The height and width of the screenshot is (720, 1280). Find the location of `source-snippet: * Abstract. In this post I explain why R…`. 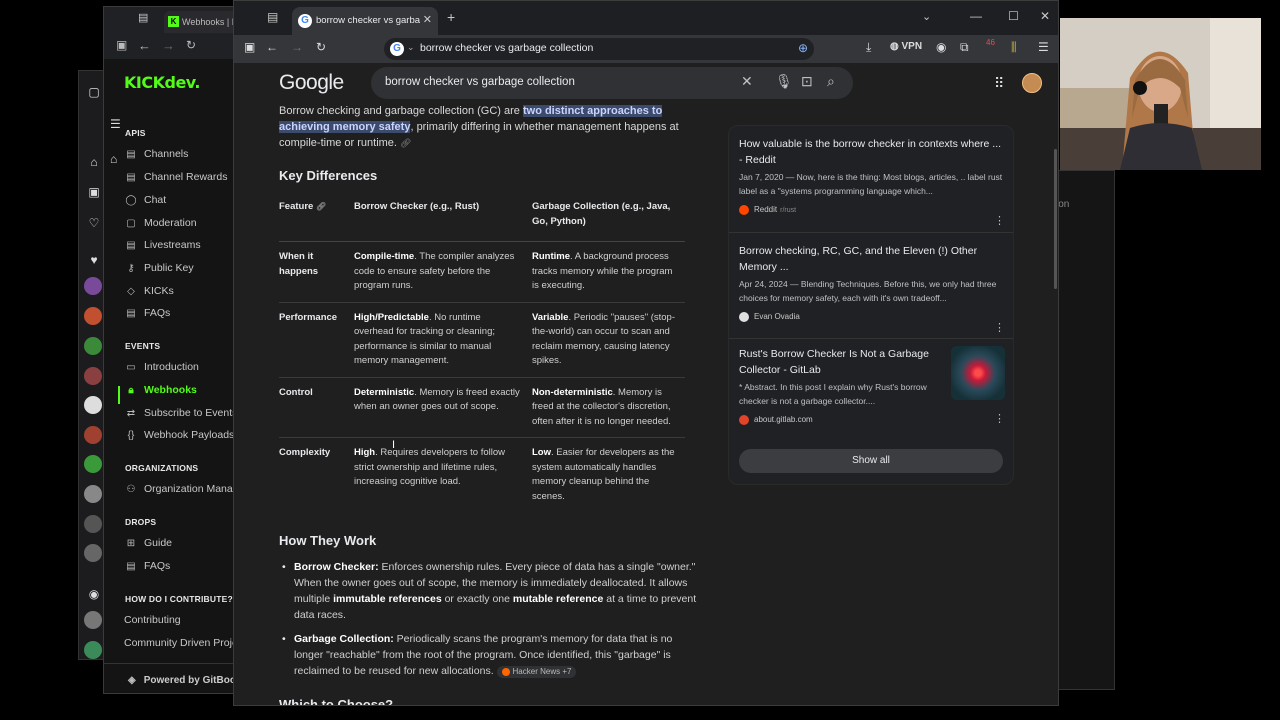

source-snippet: * Abstract. In this post I explain why R… is located at coordinates (833, 394).